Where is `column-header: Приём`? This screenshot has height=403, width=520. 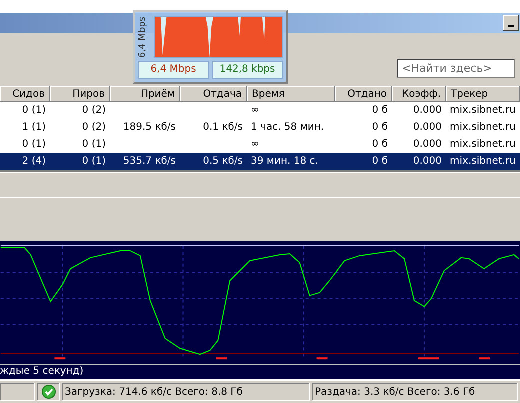 column-header: Приём is located at coordinates (145, 94).